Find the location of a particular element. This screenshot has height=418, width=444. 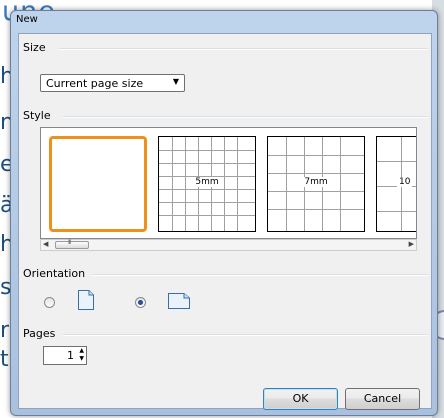

template-label: 5mm is located at coordinates (207, 182).